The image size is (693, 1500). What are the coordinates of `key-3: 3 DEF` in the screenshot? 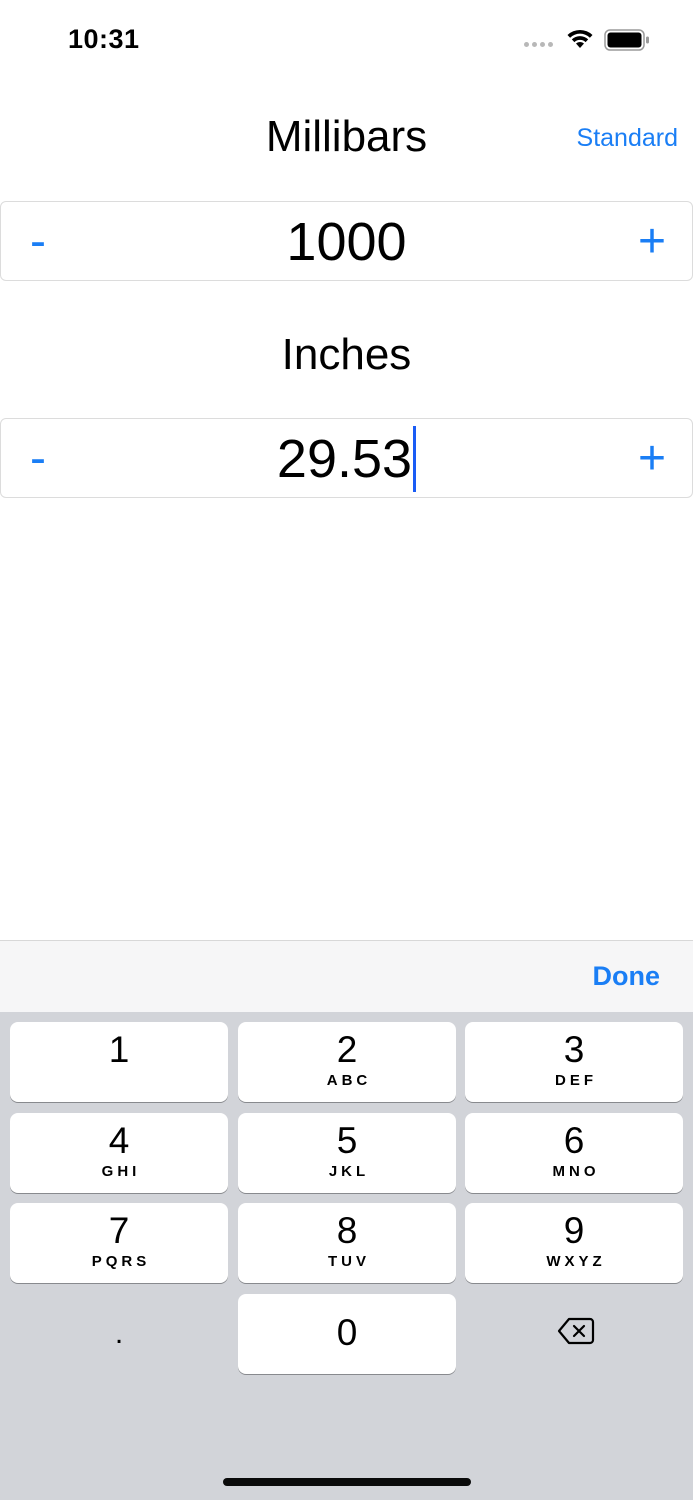 It's located at (574, 1062).